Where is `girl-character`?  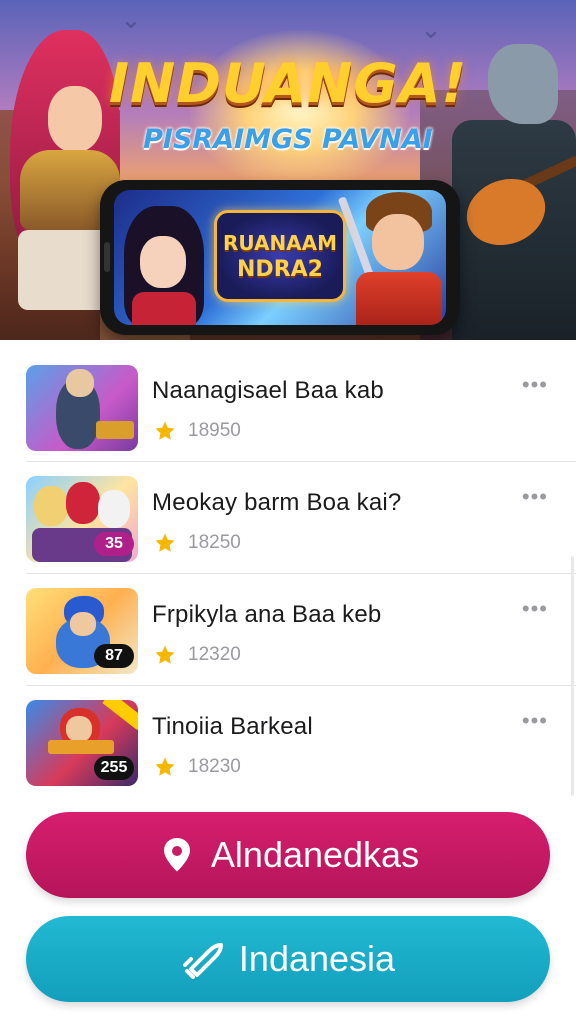
girl-character is located at coordinates (164, 260).